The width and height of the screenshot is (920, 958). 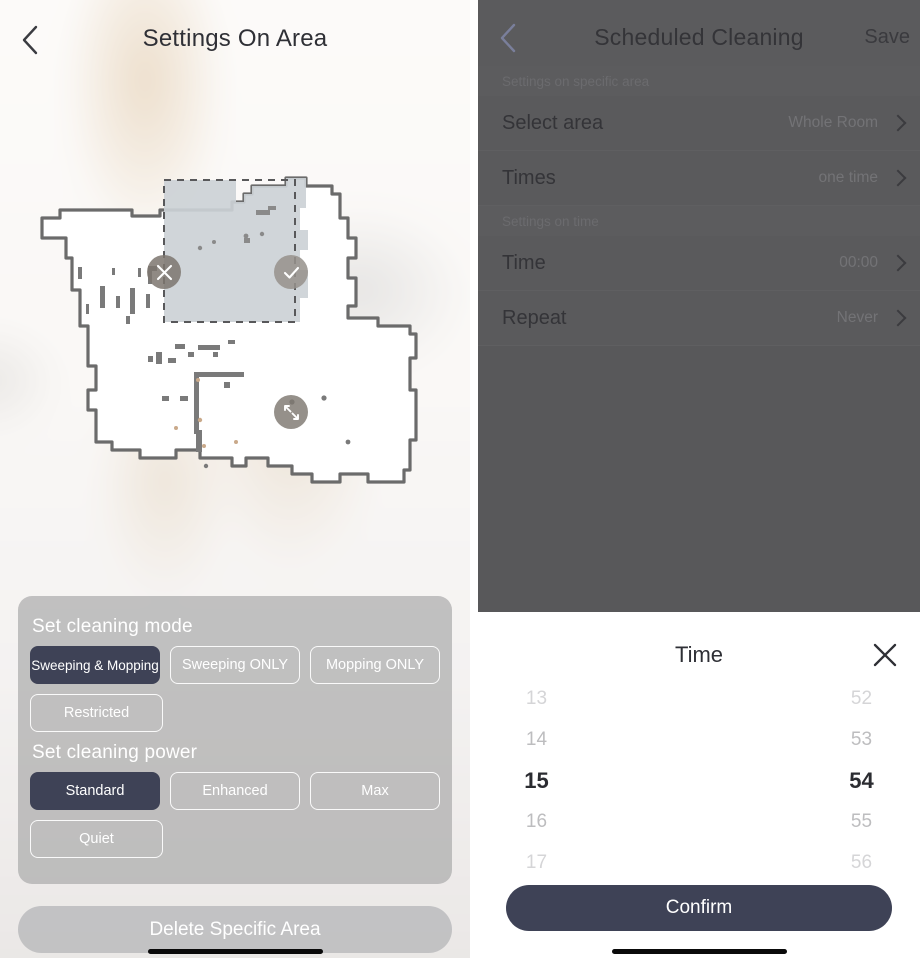 I want to click on left-header: Settings On Area, so click(x=235, y=39).